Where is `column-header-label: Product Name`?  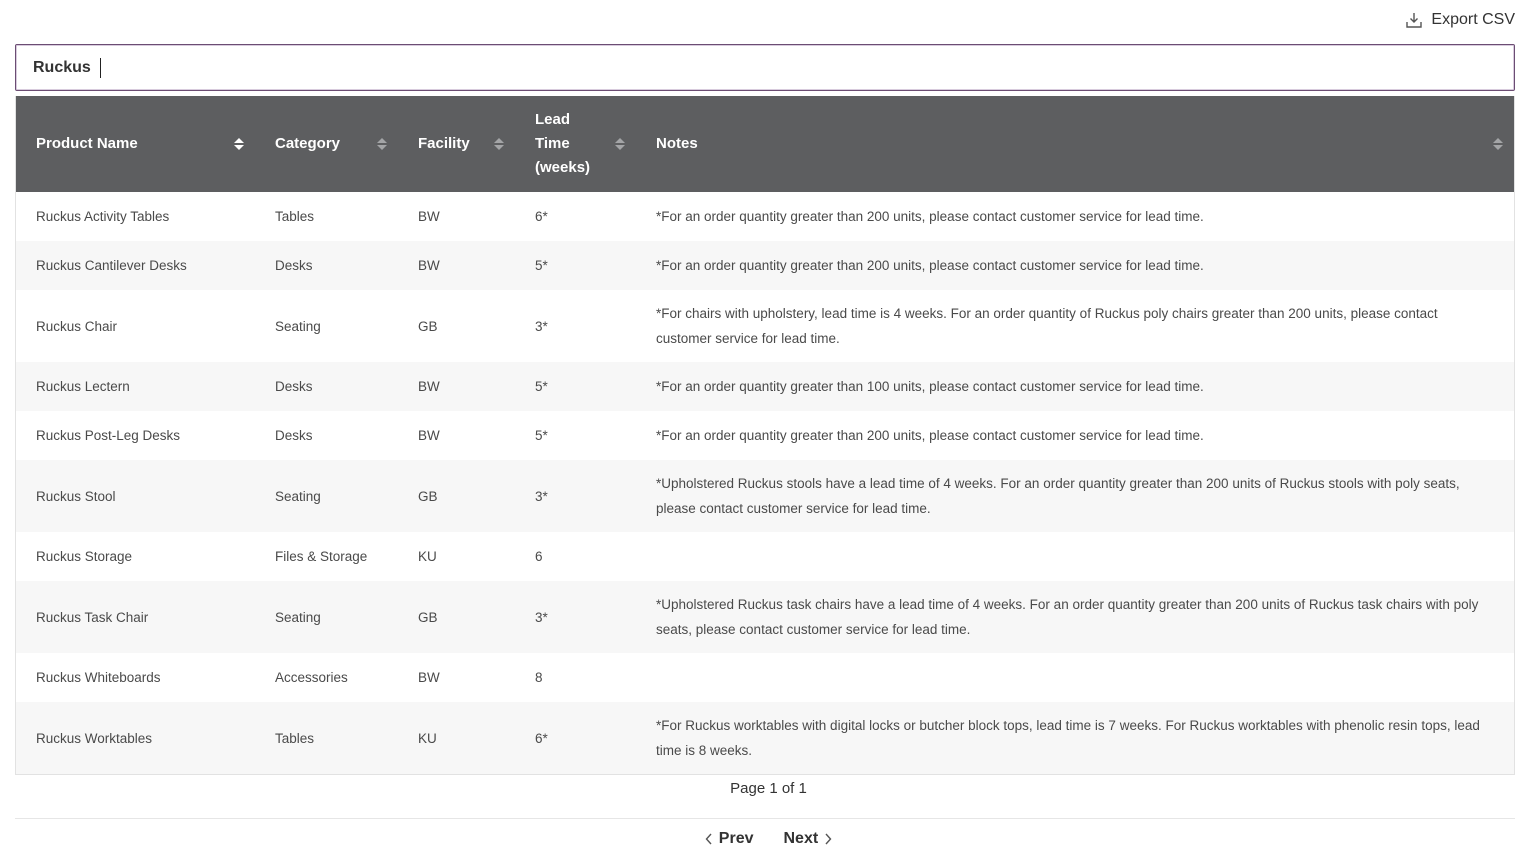
column-header-label: Product Name is located at coordinates (87, 143).